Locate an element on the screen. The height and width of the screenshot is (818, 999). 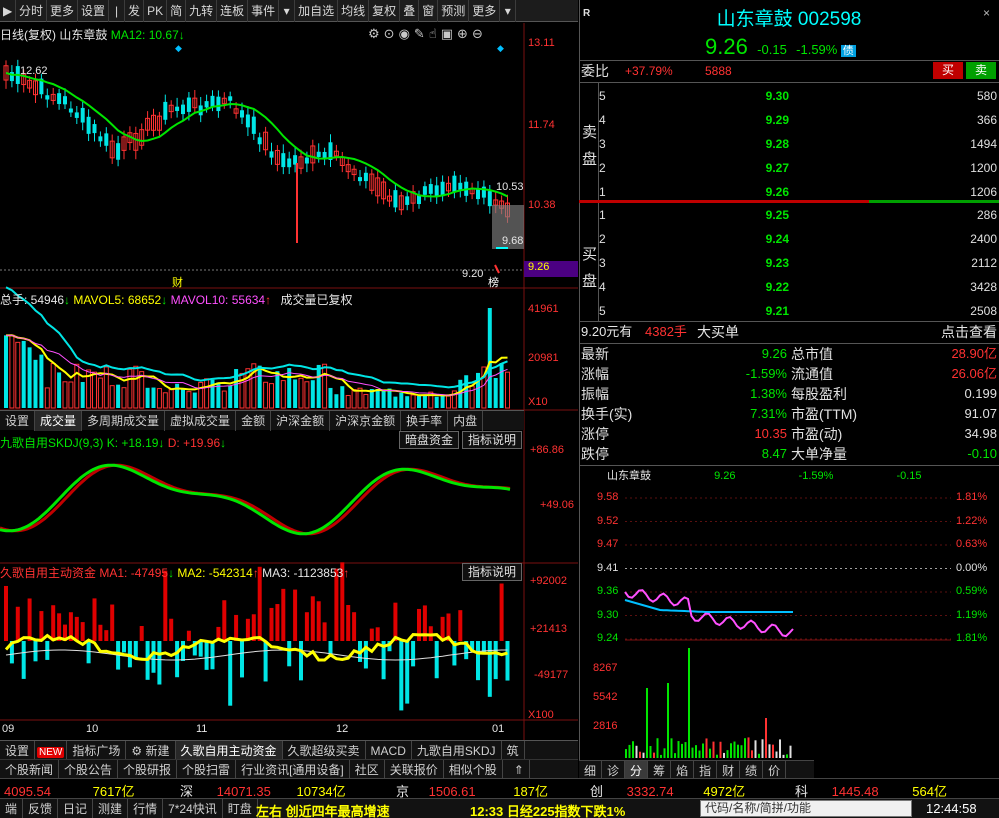
tab-amount: 金额 is located at coordinates (254, 420).